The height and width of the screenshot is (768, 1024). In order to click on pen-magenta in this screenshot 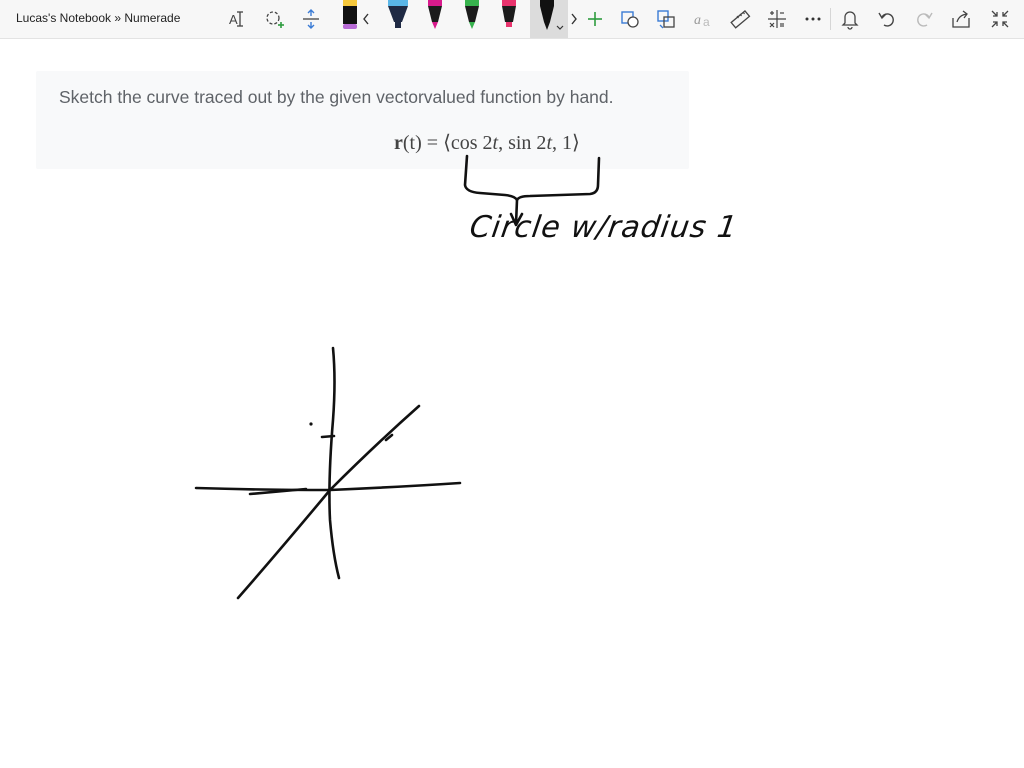, I will do `click(435, 19)`.